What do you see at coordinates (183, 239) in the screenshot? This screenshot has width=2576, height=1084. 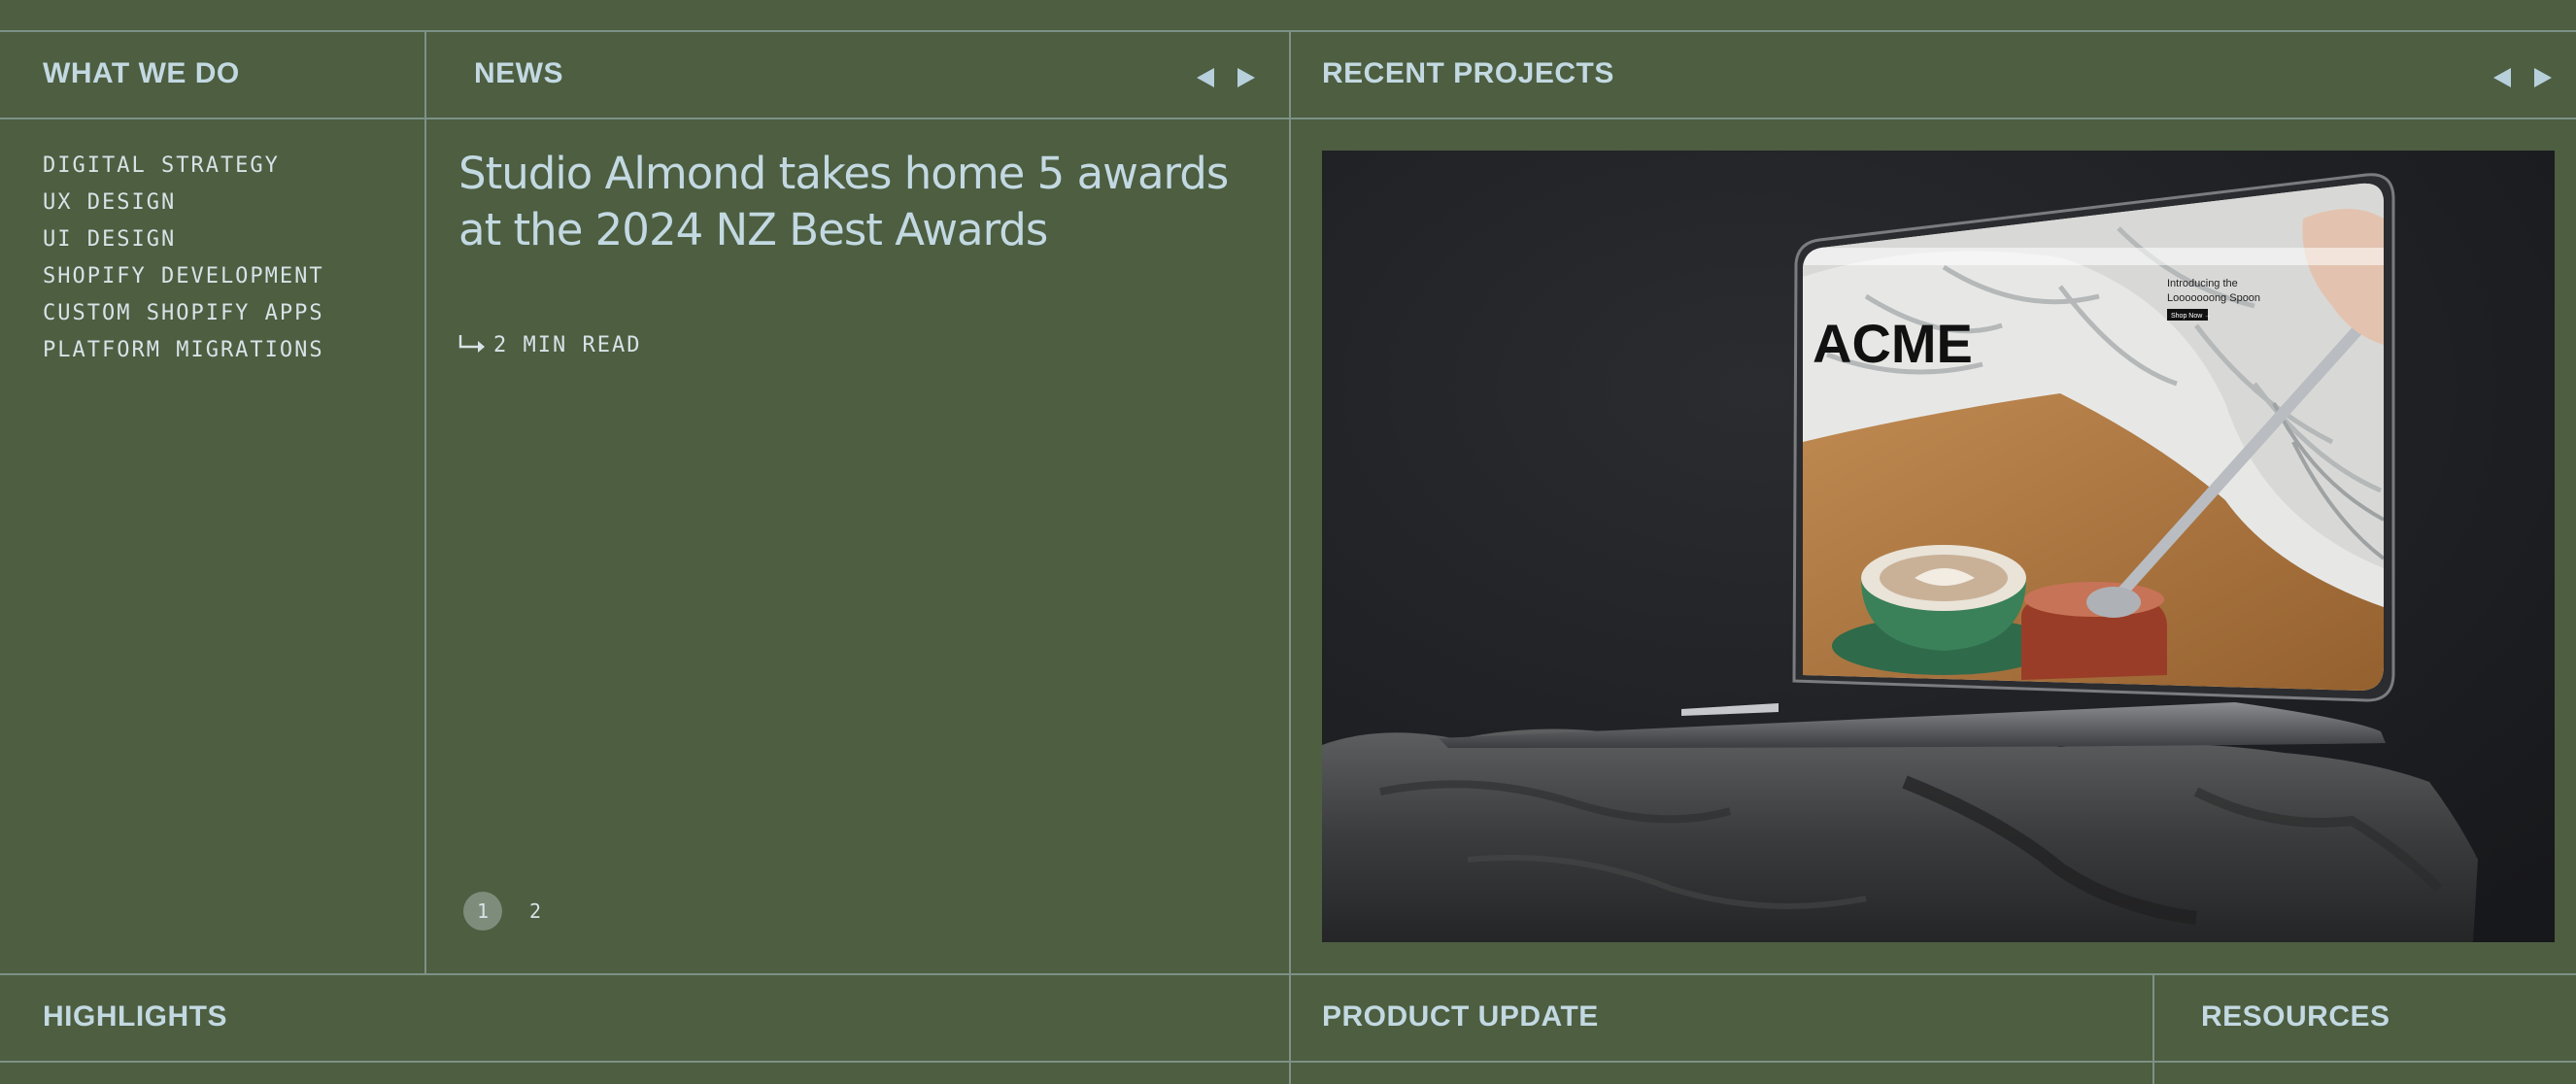 I see `service-item-ui-design: UI DESIGN` at bounding box center [183, 239].